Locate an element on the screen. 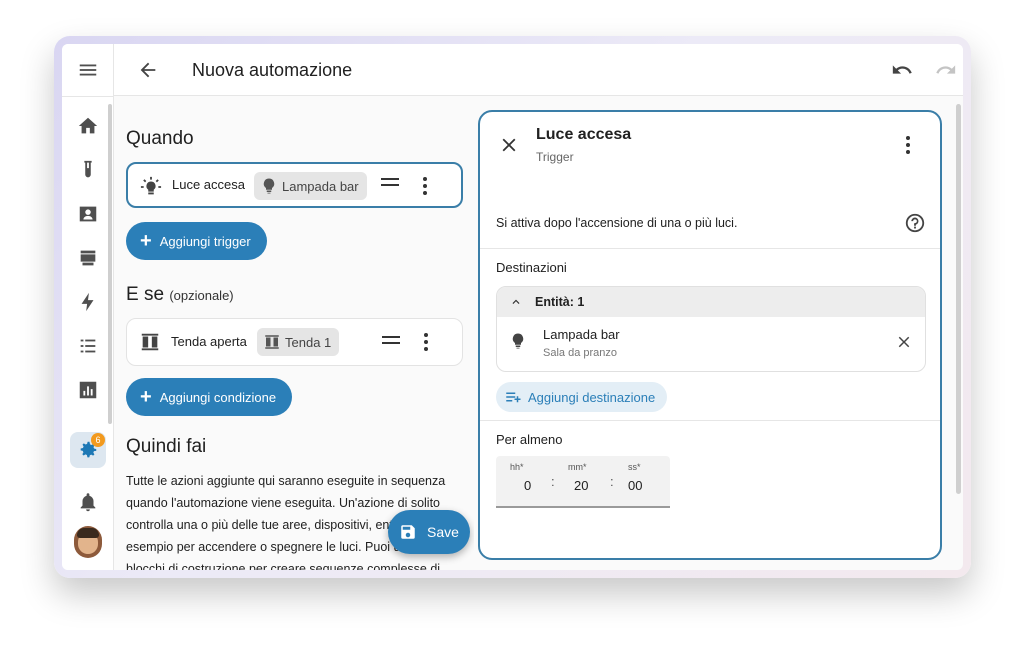  trigger-entity-chip: Lampada bar is located at coordinates (310, 186).